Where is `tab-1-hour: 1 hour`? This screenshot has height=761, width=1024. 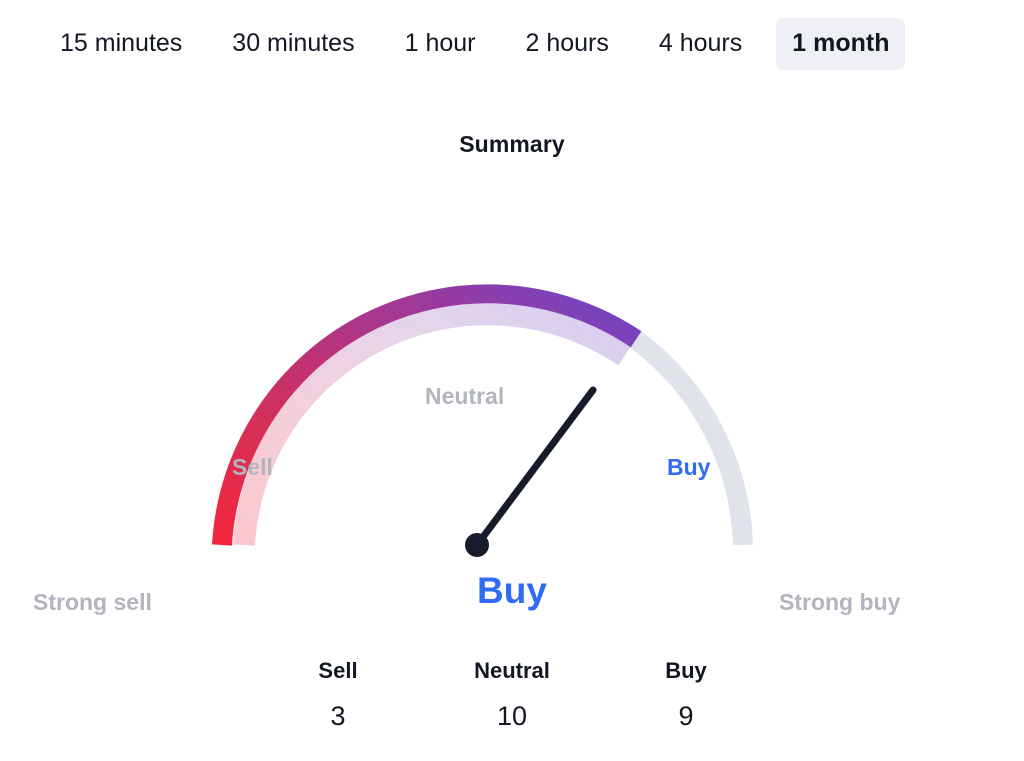
tab-1-hour: 1 hour is located at coordinates (440, 44).